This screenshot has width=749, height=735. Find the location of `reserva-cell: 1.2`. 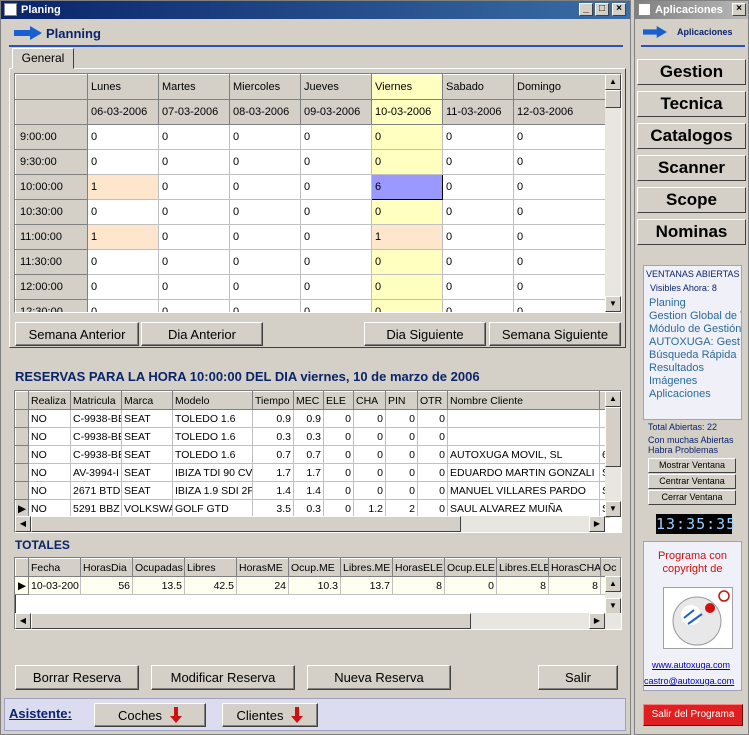

reserva-cell: 1.2 is located at coordinates (369, 508).